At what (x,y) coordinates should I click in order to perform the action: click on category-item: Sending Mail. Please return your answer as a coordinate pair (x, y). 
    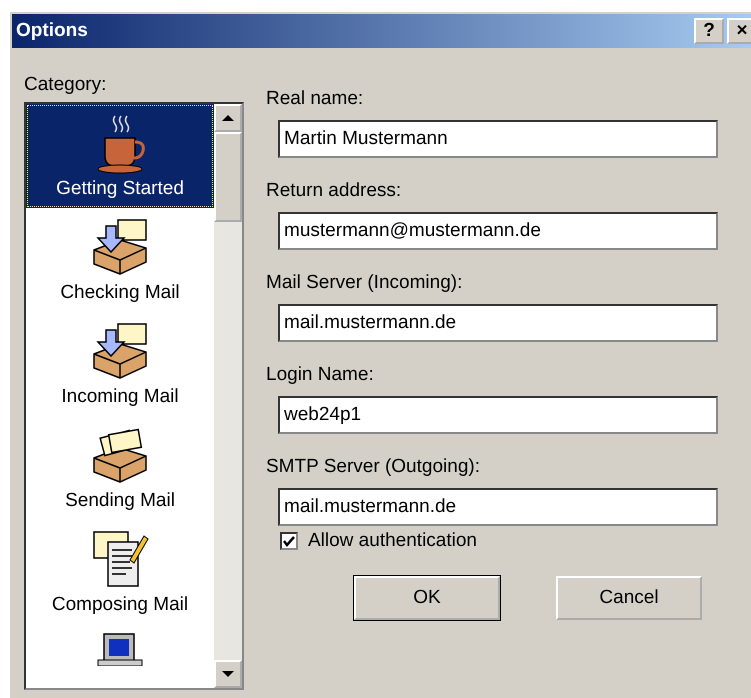
    Looking at the image, I should click on (120, 468).